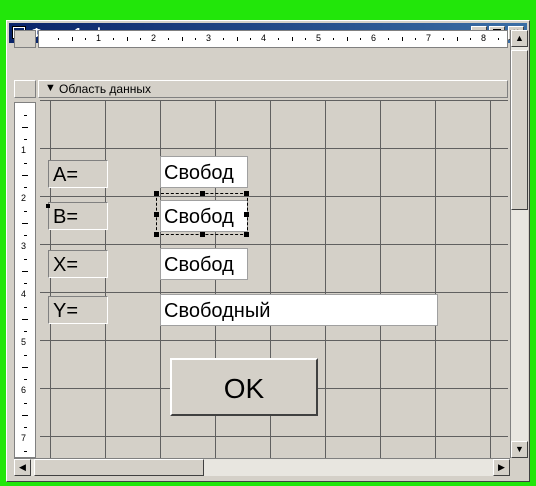 This screenshot has width=536, height=486. Describe the element at coordinates (78, 174) in the screenshot. I see `label-a: A=` at that location.